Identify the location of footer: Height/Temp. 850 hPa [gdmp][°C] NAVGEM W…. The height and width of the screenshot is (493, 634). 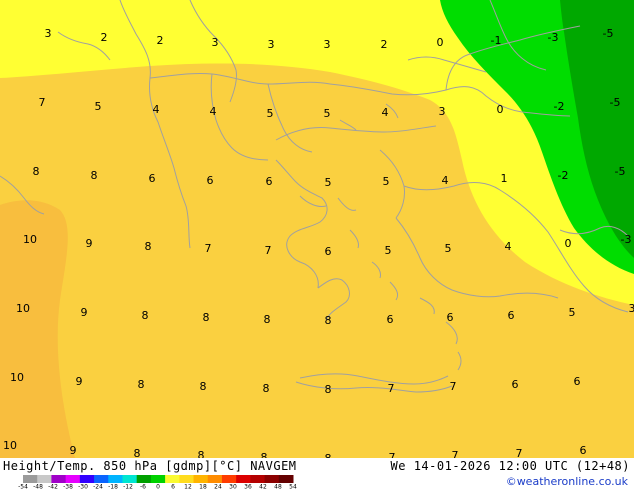
(317, 474).